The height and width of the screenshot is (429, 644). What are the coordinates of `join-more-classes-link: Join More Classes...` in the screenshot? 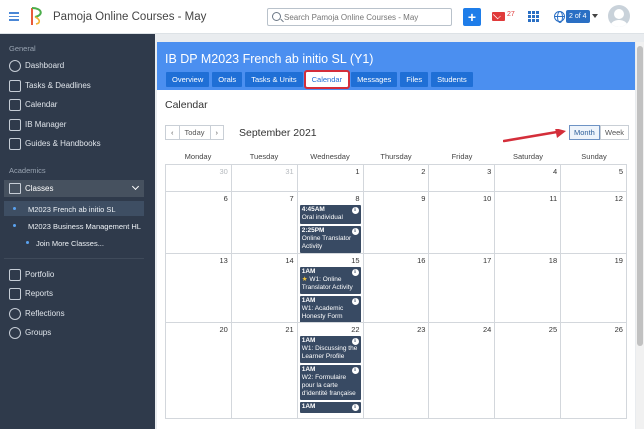 It's located at (74, 242).